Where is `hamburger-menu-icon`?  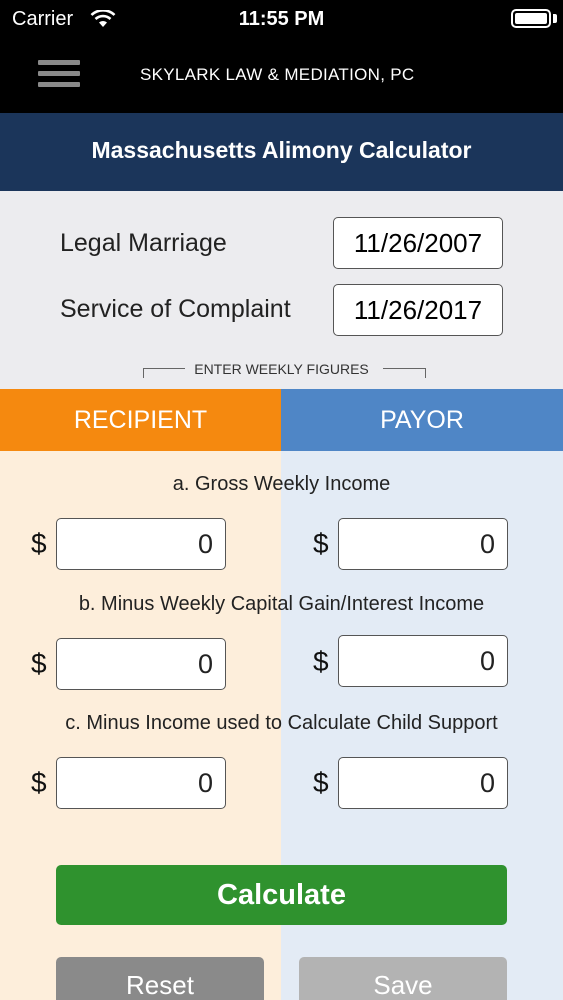 hamburger-menu-icon is located at coordinates (59, 75).